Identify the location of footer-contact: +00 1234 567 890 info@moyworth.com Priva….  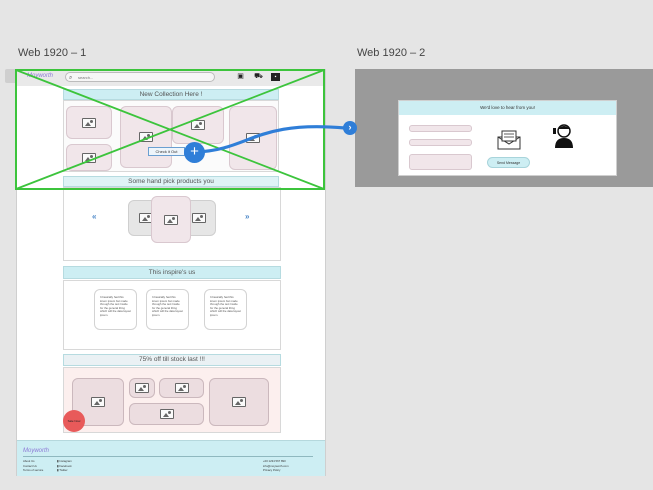
(276, 466).